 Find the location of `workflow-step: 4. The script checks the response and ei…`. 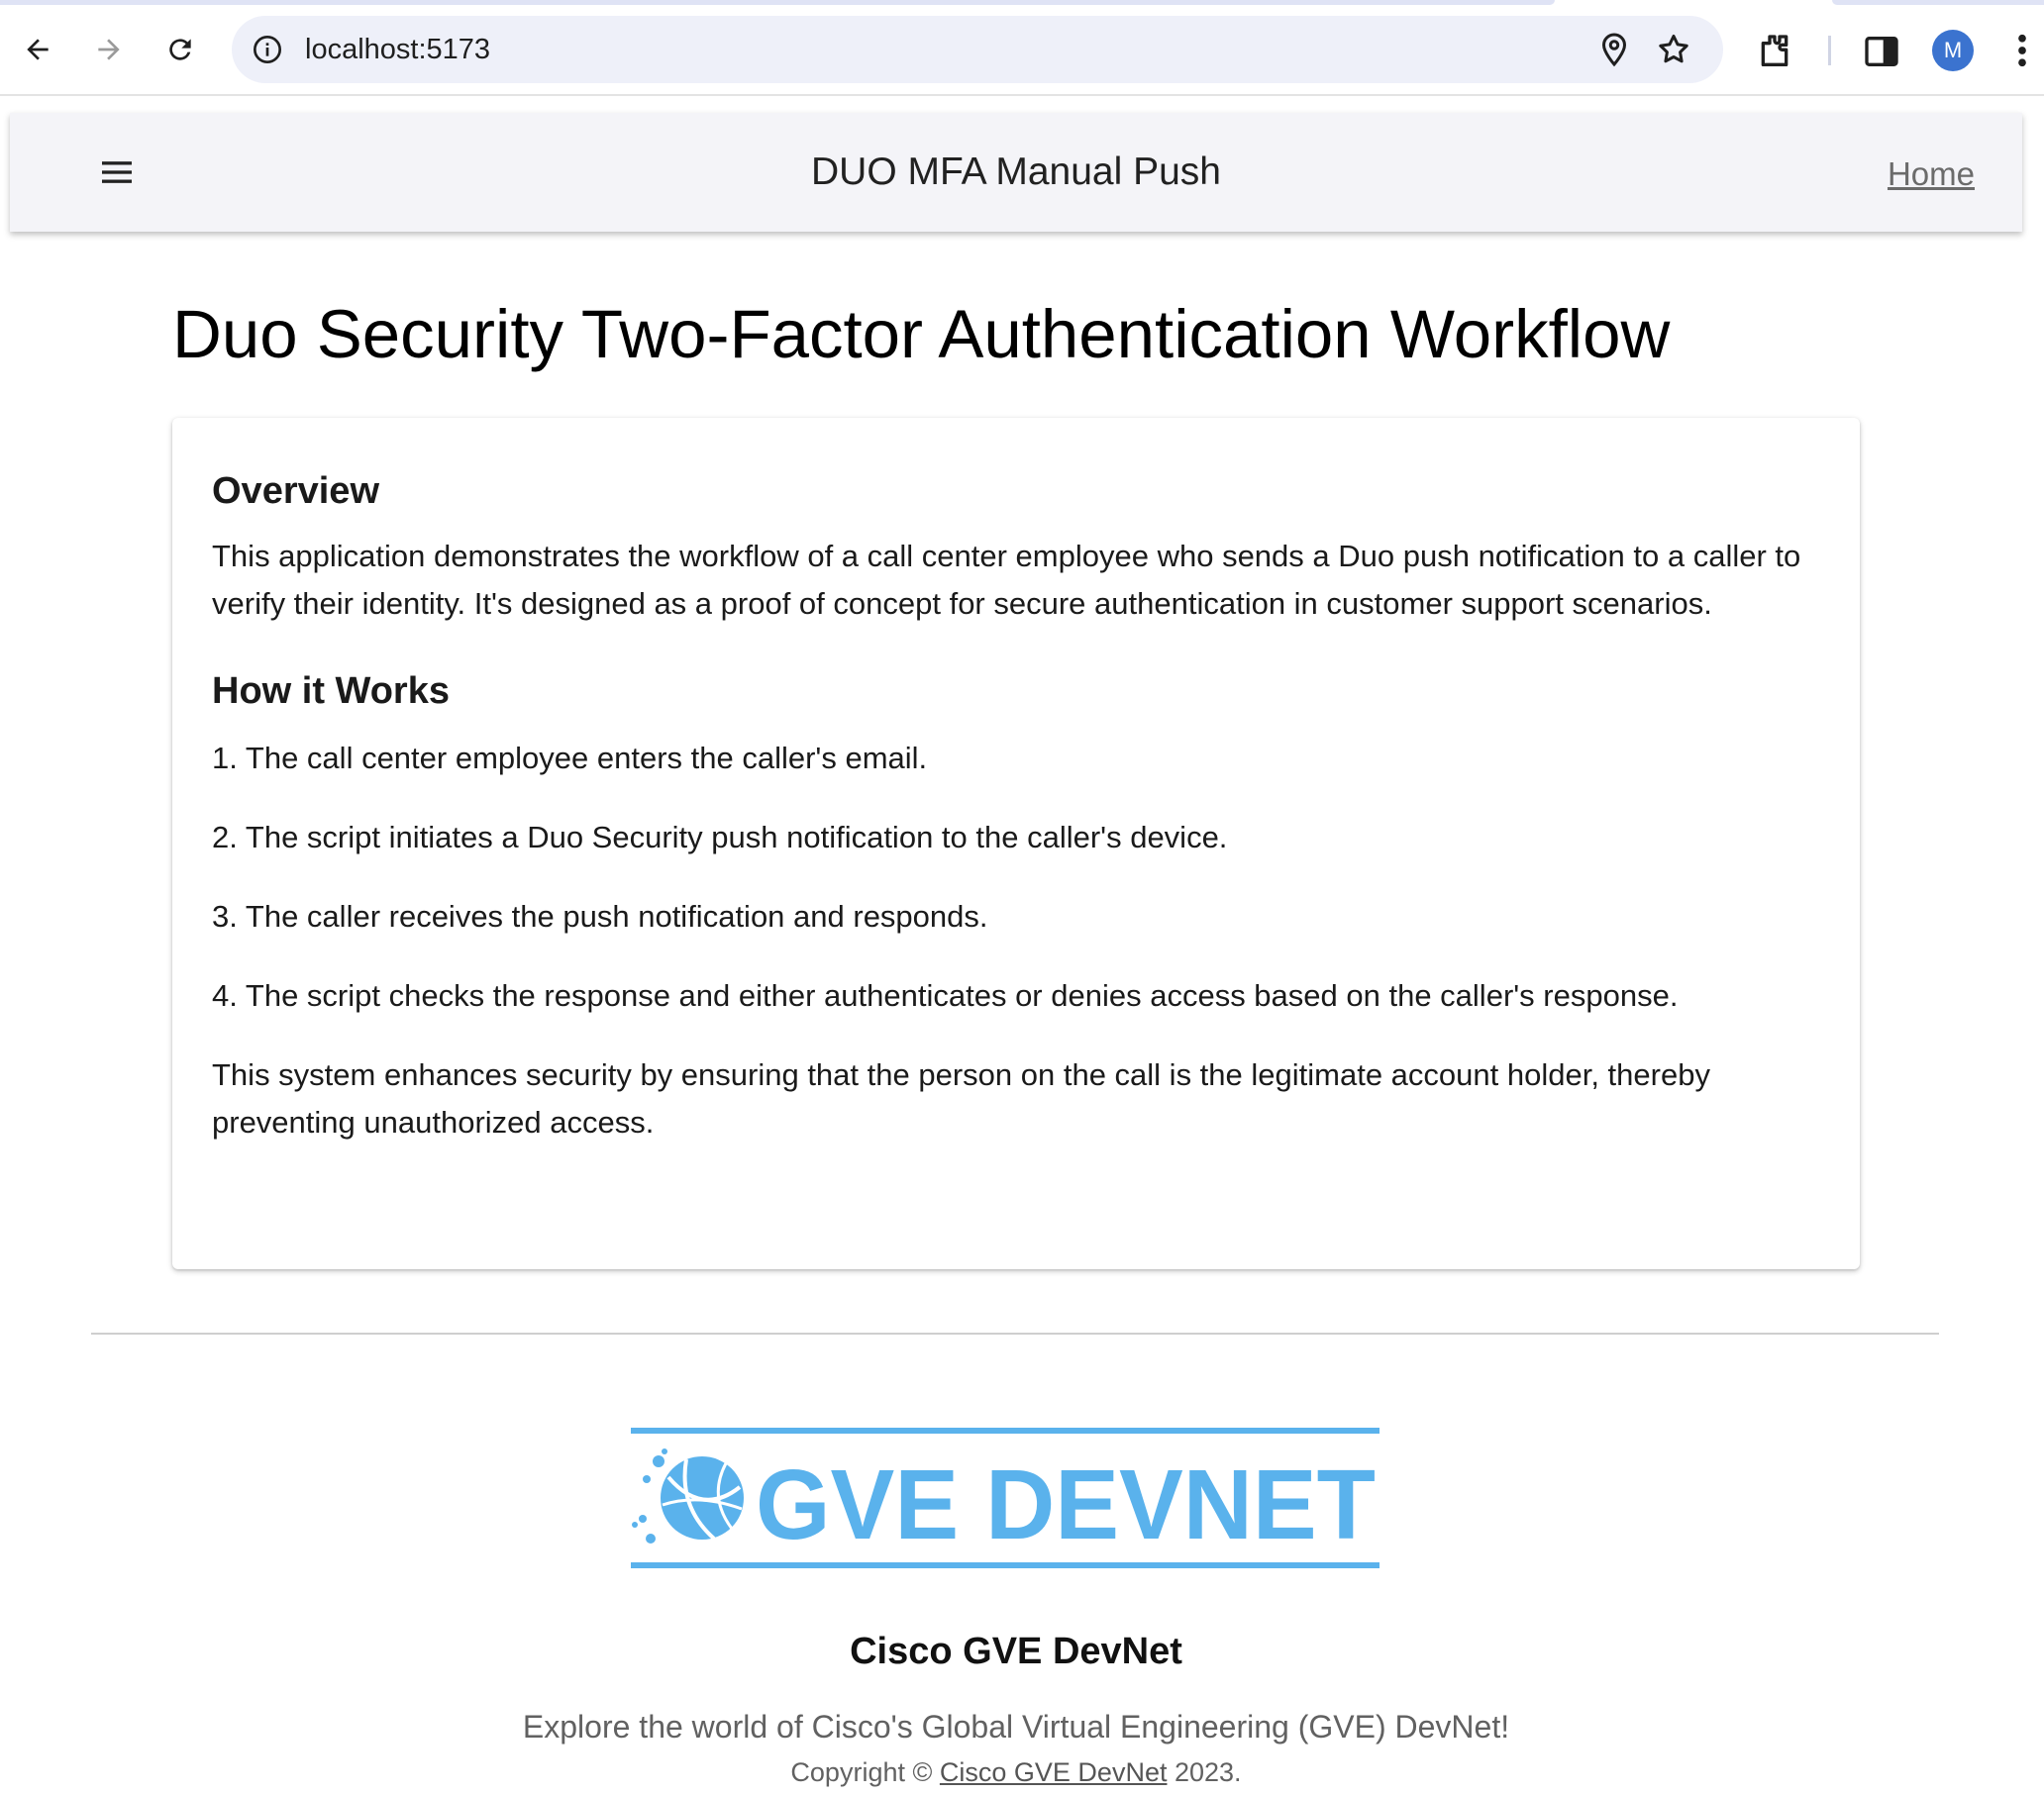

workflow-step: 4. The script checks the response and ei… is located at coordinates (945, 995).